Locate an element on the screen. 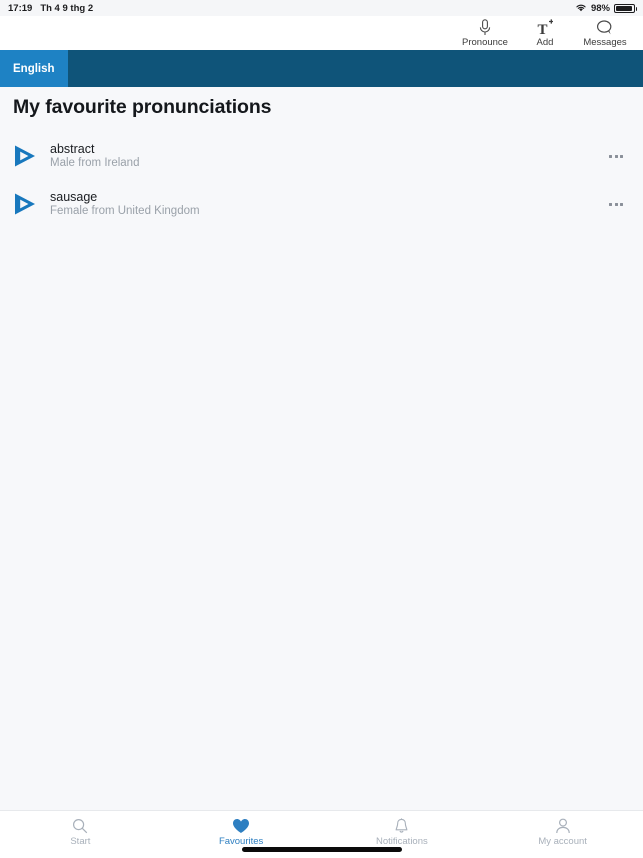 The image size is (643, 858). list-item-speaker: Male from Ireland is located at coordinates (95, 163).